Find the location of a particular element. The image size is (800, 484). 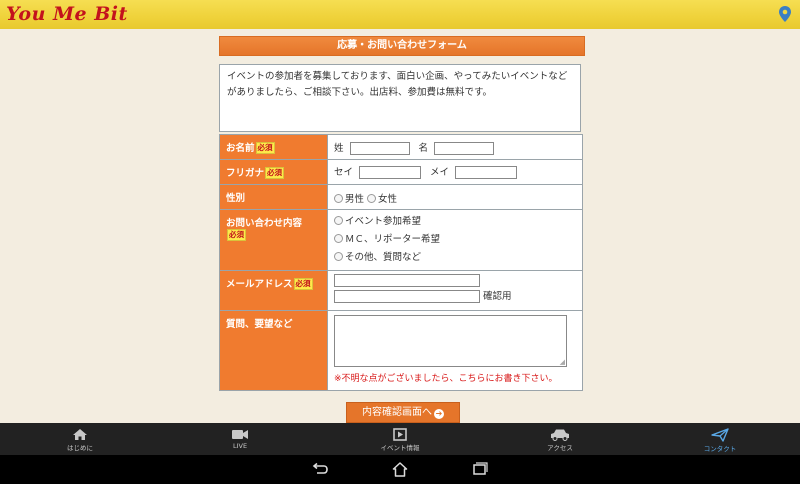

furigana-first-input is located at coordinates (486, 172).